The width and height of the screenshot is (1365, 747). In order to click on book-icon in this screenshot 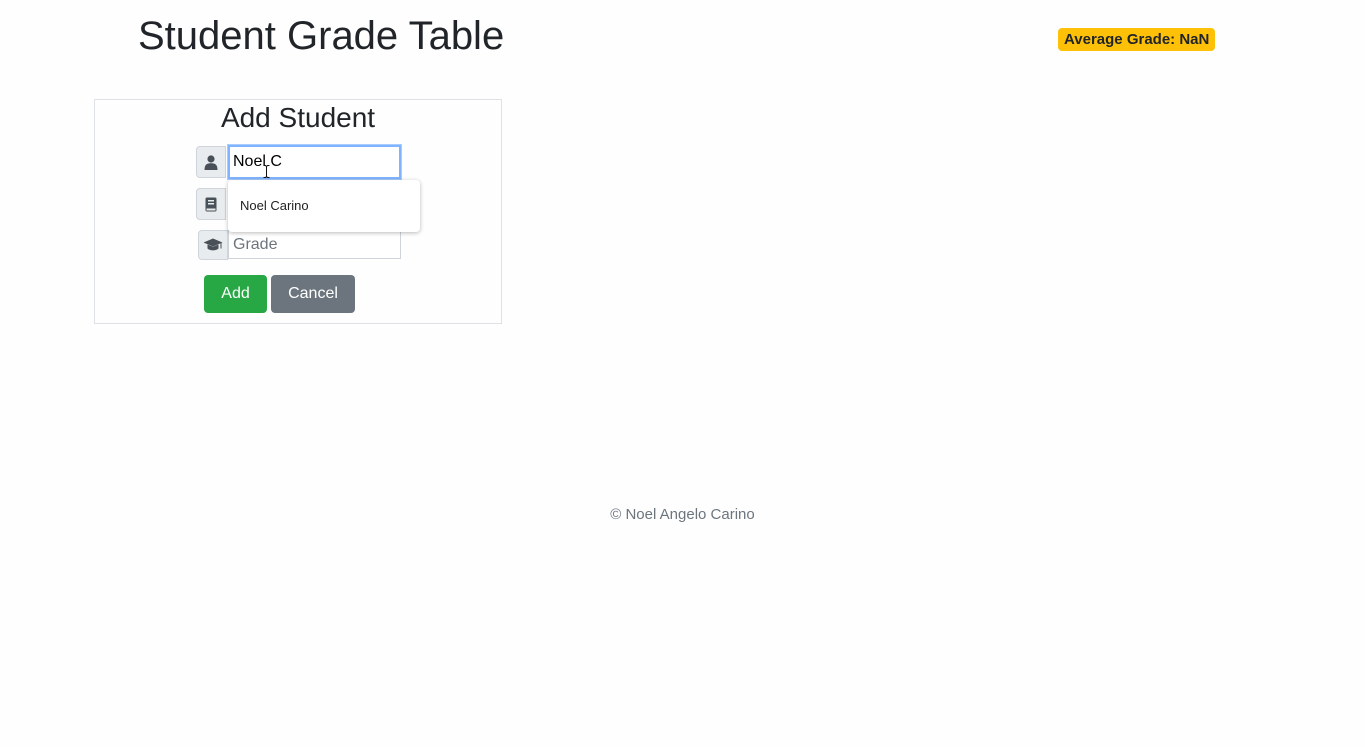, I will do `click(211, 204)`.